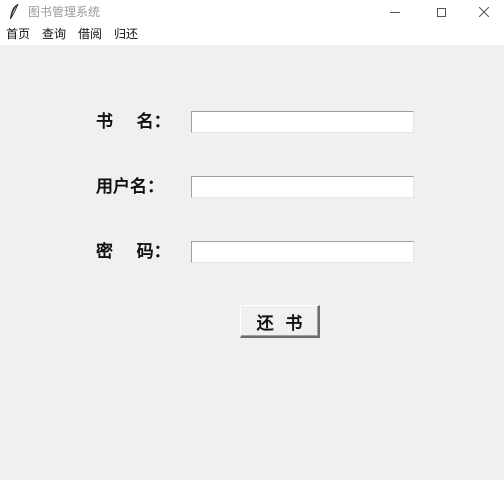  What do you see at coordinates (126, 34) in the screenshot?
I see `menu-item-return: 归还` at bounding box center [126, 34].